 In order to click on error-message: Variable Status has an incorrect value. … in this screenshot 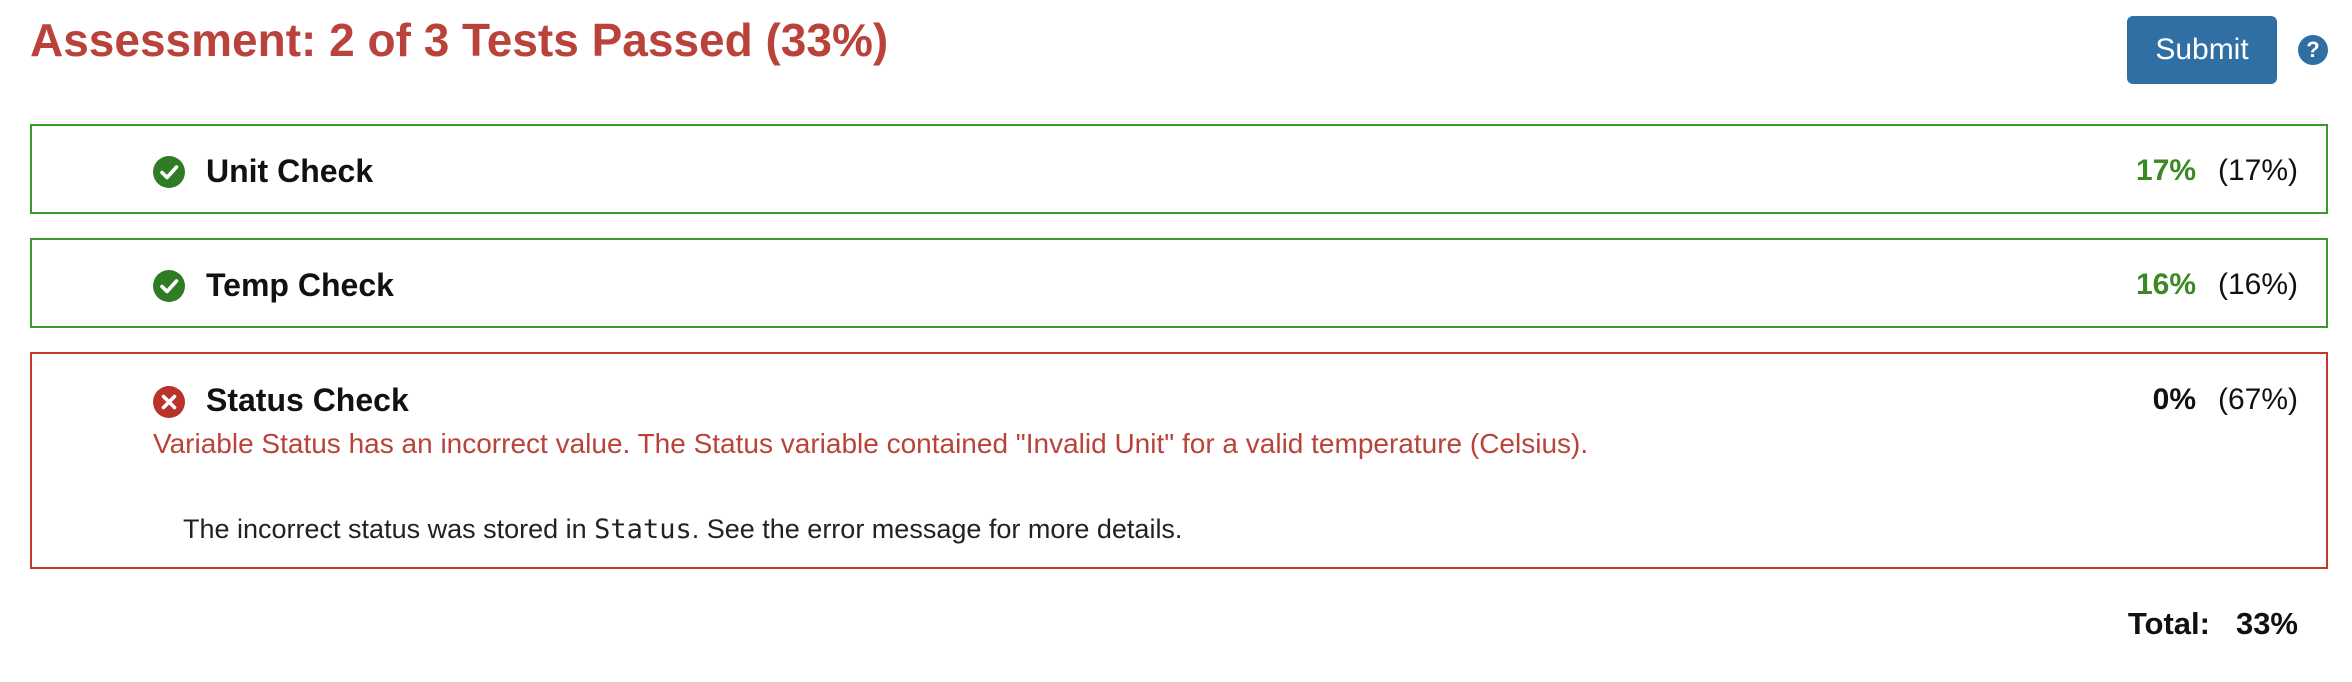, I will do `click(871, 443)`.